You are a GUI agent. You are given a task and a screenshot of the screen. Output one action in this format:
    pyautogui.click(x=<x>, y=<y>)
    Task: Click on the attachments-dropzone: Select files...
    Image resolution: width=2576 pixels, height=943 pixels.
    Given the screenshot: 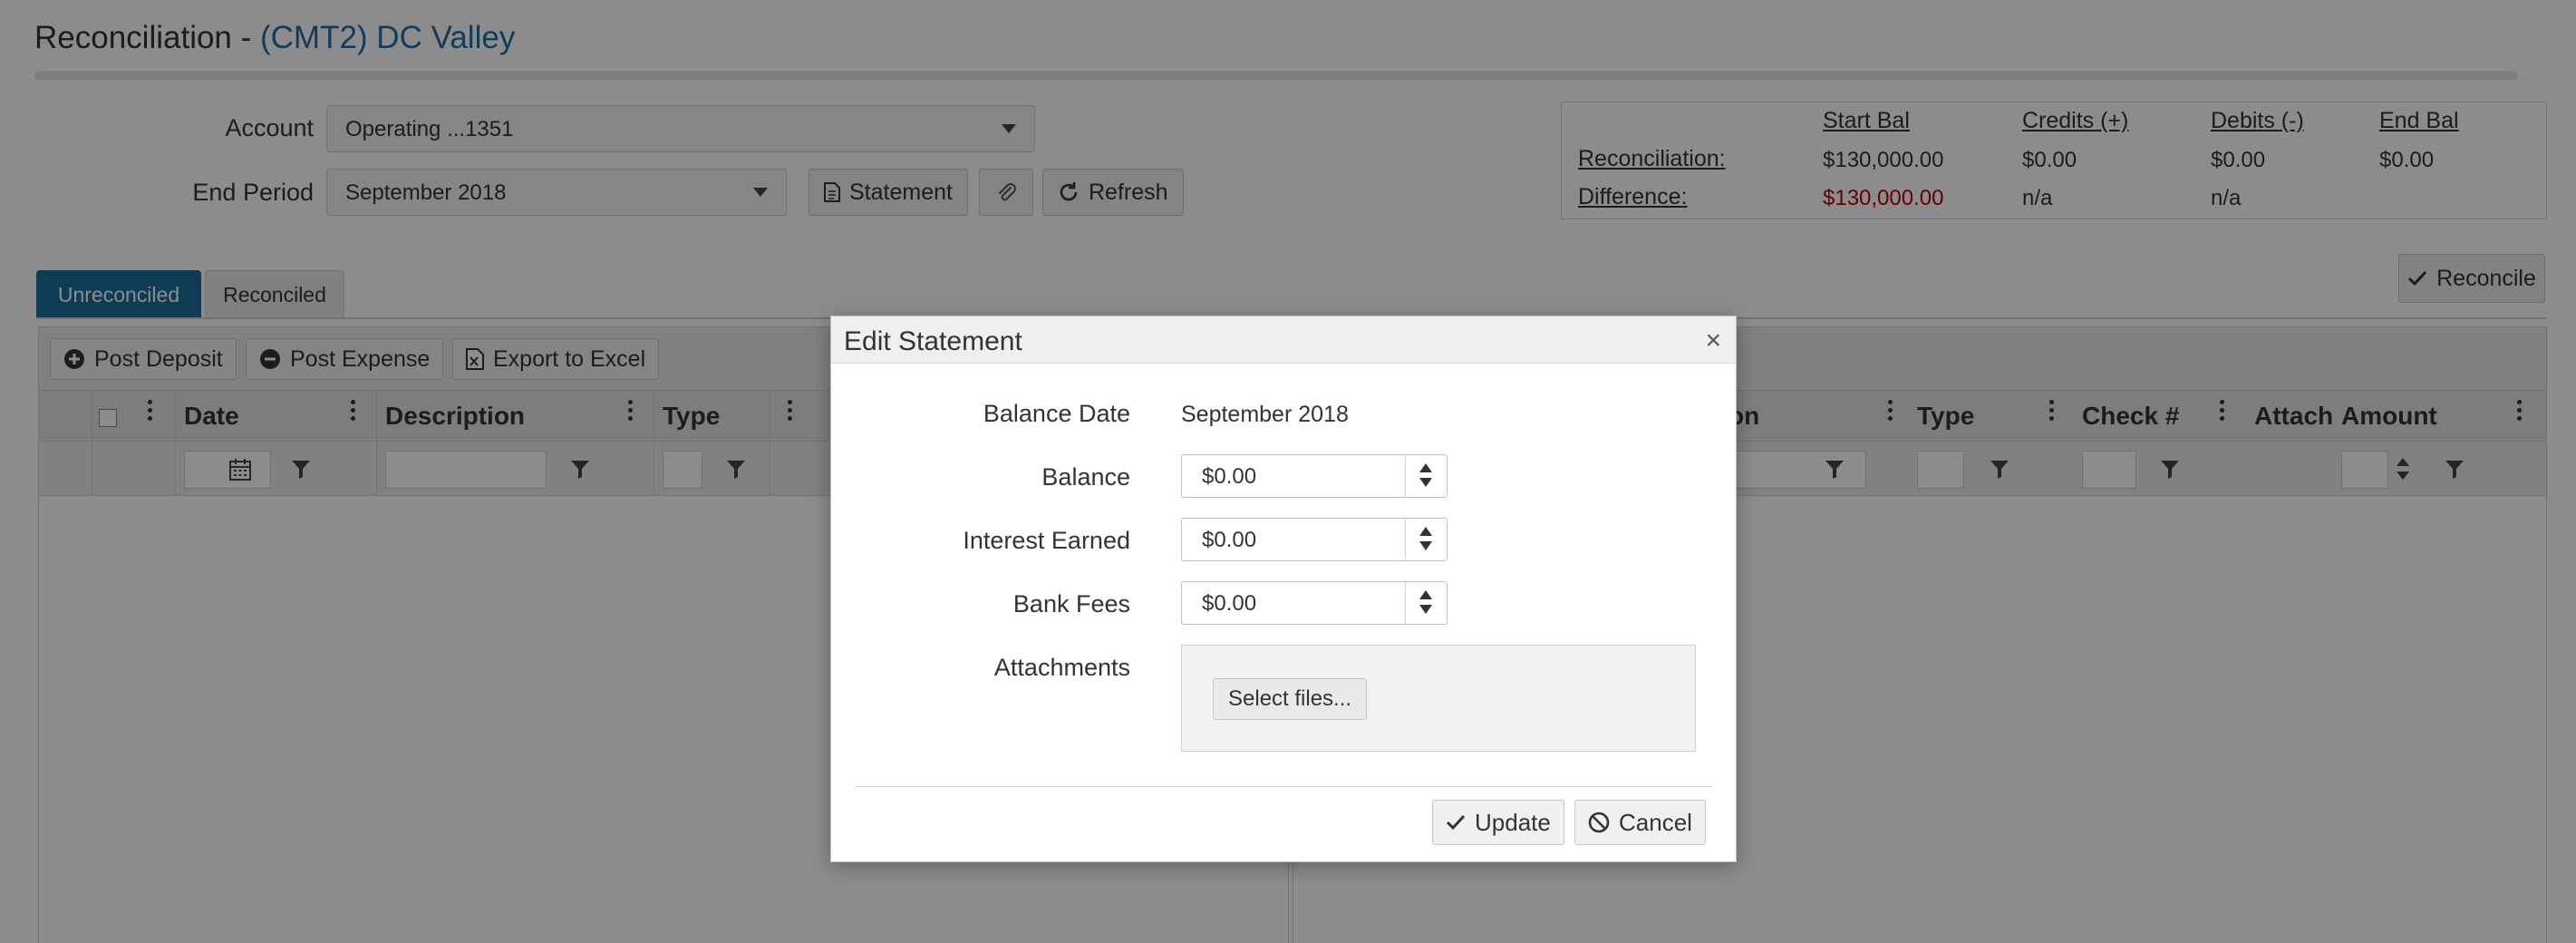 What is the action you would take?
    pyautogui.click(x=1438, y=698)
    